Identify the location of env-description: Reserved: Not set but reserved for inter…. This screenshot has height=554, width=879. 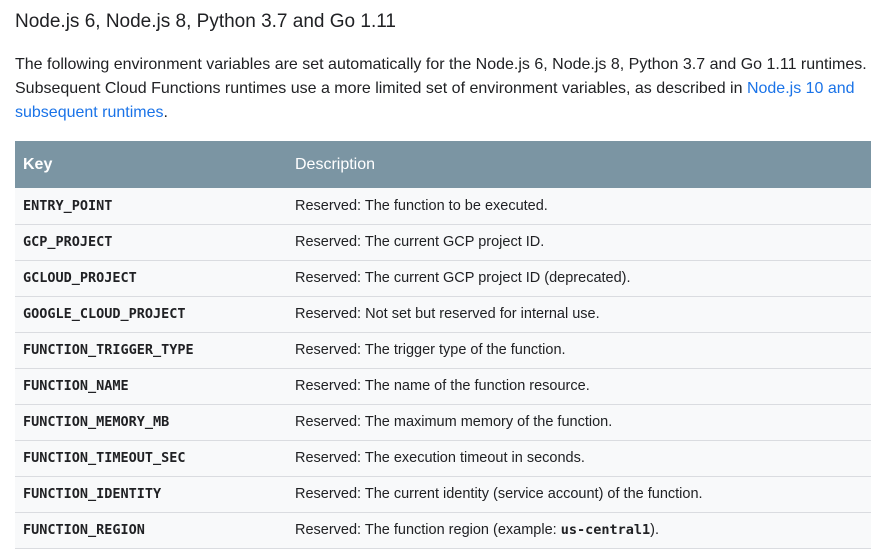
(579, 314).